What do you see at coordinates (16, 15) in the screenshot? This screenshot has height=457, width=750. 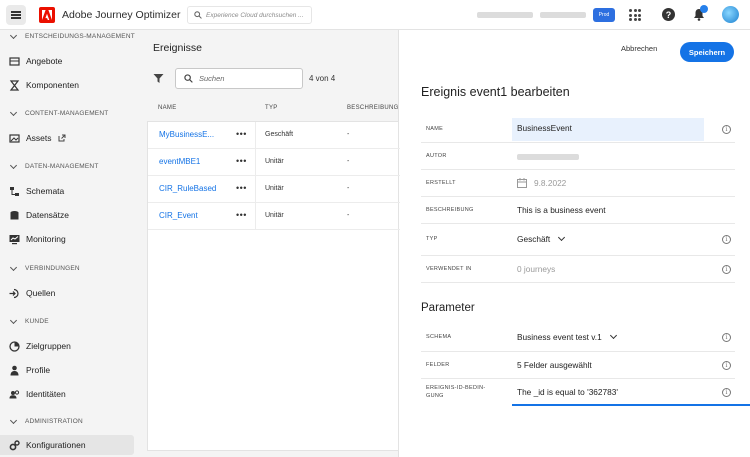 I see `menu-icon` at bounding box center [16, 15].